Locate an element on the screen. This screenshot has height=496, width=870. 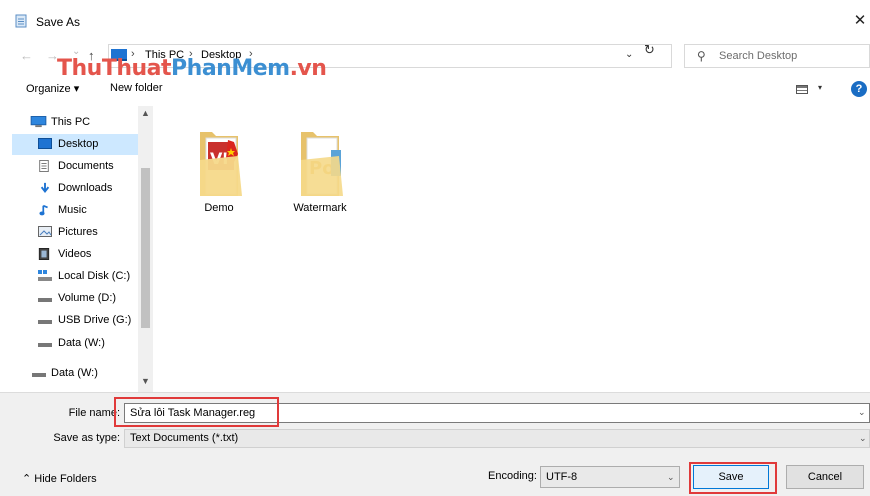
search-input is located at coordinates (791, 56).